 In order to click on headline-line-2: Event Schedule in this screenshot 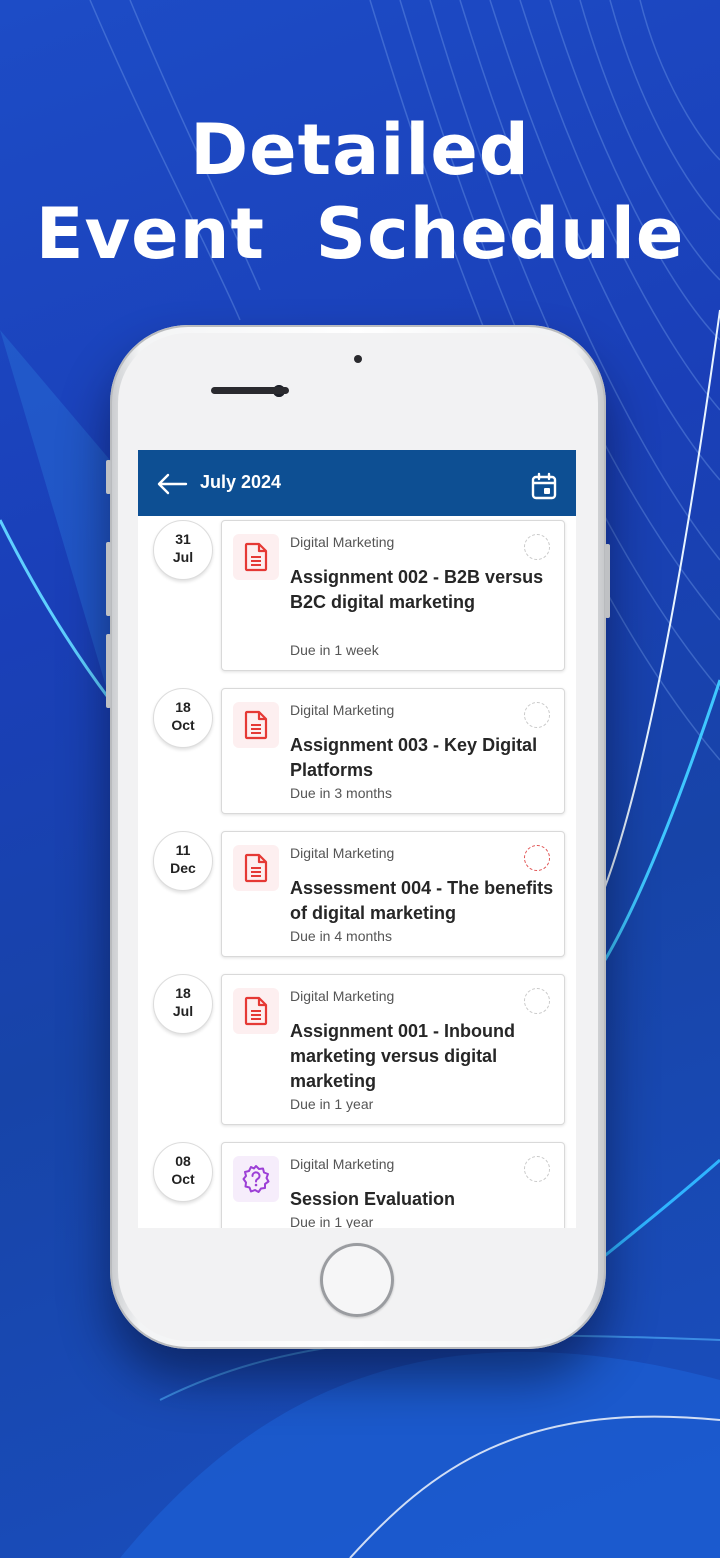, I will do `click(360, 234)`.